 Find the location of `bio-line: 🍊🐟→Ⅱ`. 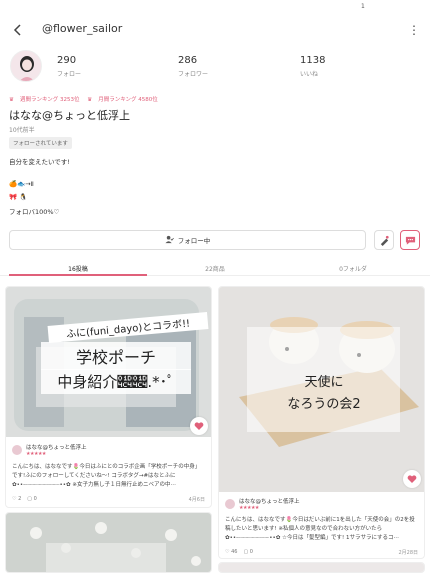

bio-line: 🍊🐟→Ⅱ is located at coordinates (21, 184).